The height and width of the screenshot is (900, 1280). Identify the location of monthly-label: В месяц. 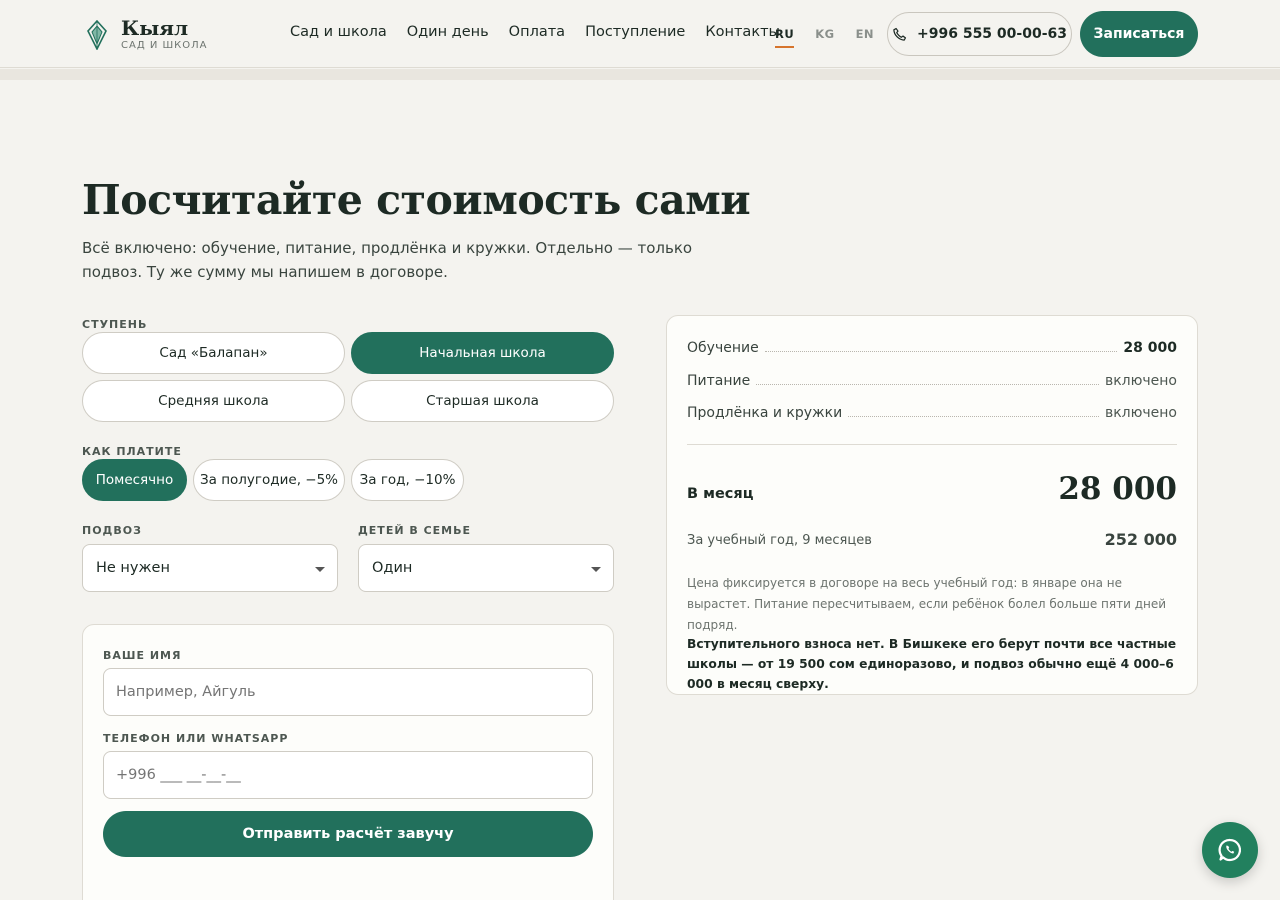
(720, 494).